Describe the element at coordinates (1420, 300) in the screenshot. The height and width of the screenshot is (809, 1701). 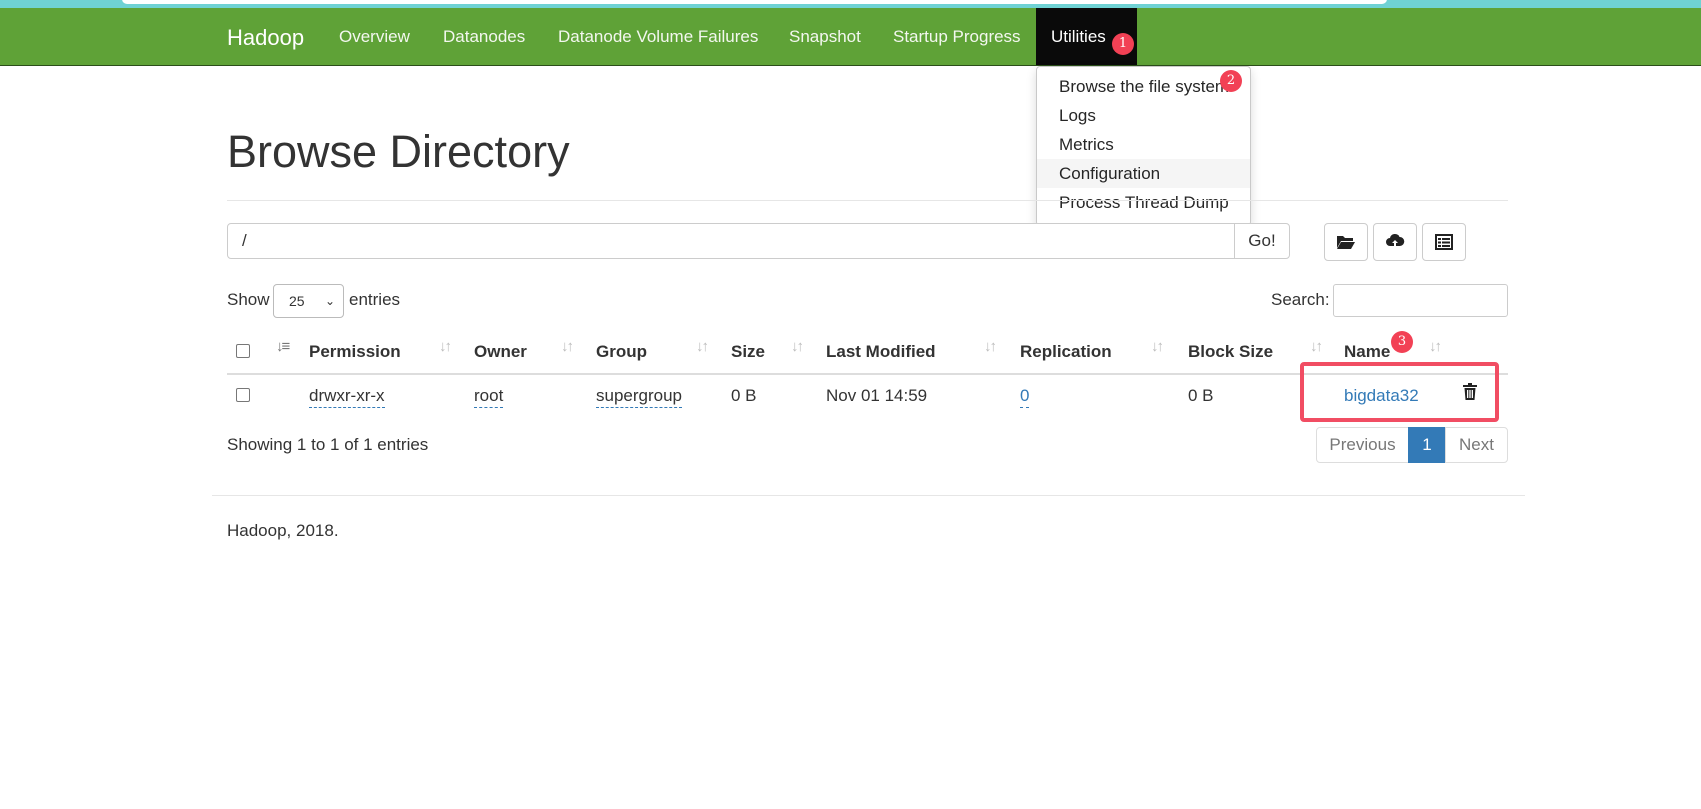
I see `search-input` at that location.